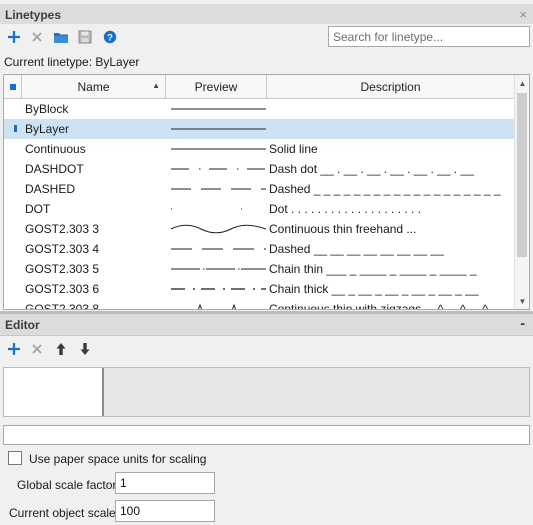 Image resolution: width=533 pixels, height=525 pixels. Describe the element at coordinates (429, 36) in the screenshot. I see `search-input` at that location.